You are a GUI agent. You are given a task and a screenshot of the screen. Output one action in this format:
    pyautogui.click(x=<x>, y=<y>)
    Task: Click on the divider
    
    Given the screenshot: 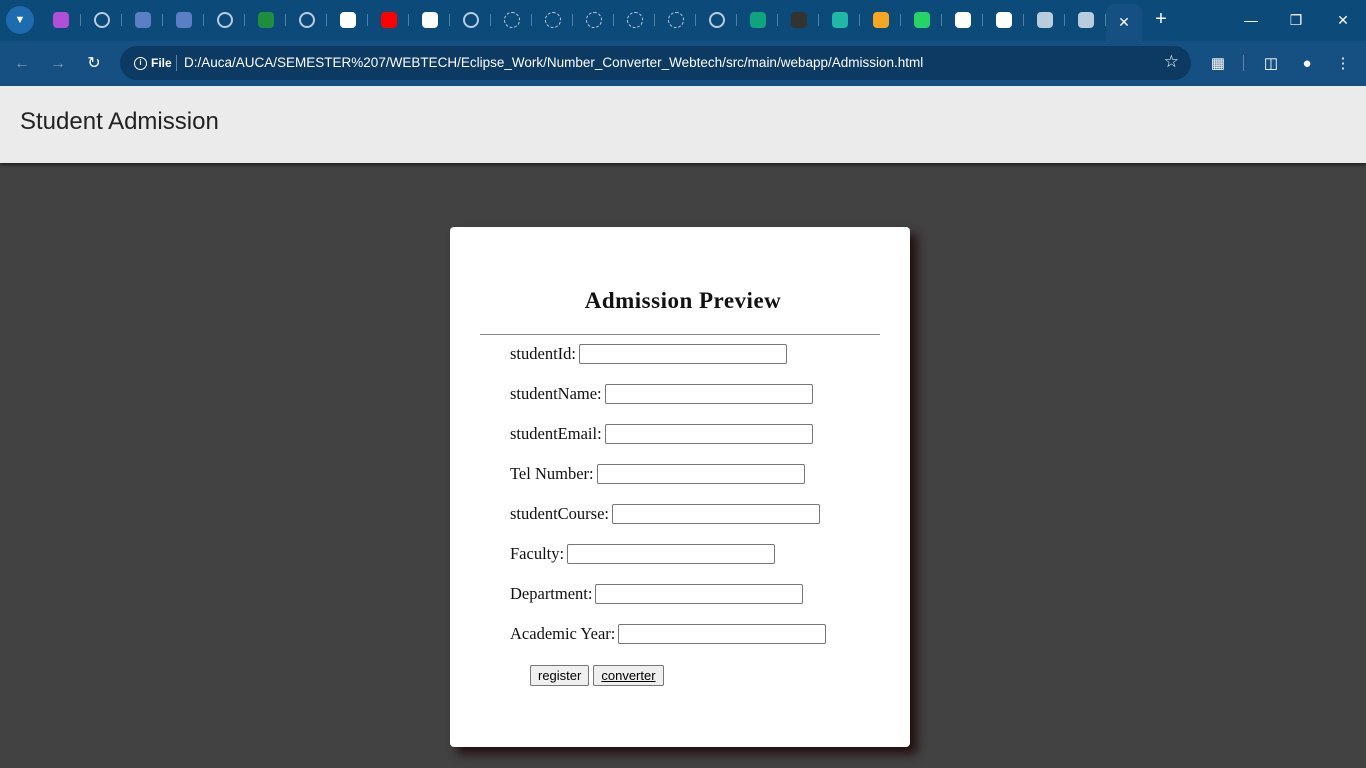 What is the action you would take?
    pyautogui.click(x=176, y=63)
    